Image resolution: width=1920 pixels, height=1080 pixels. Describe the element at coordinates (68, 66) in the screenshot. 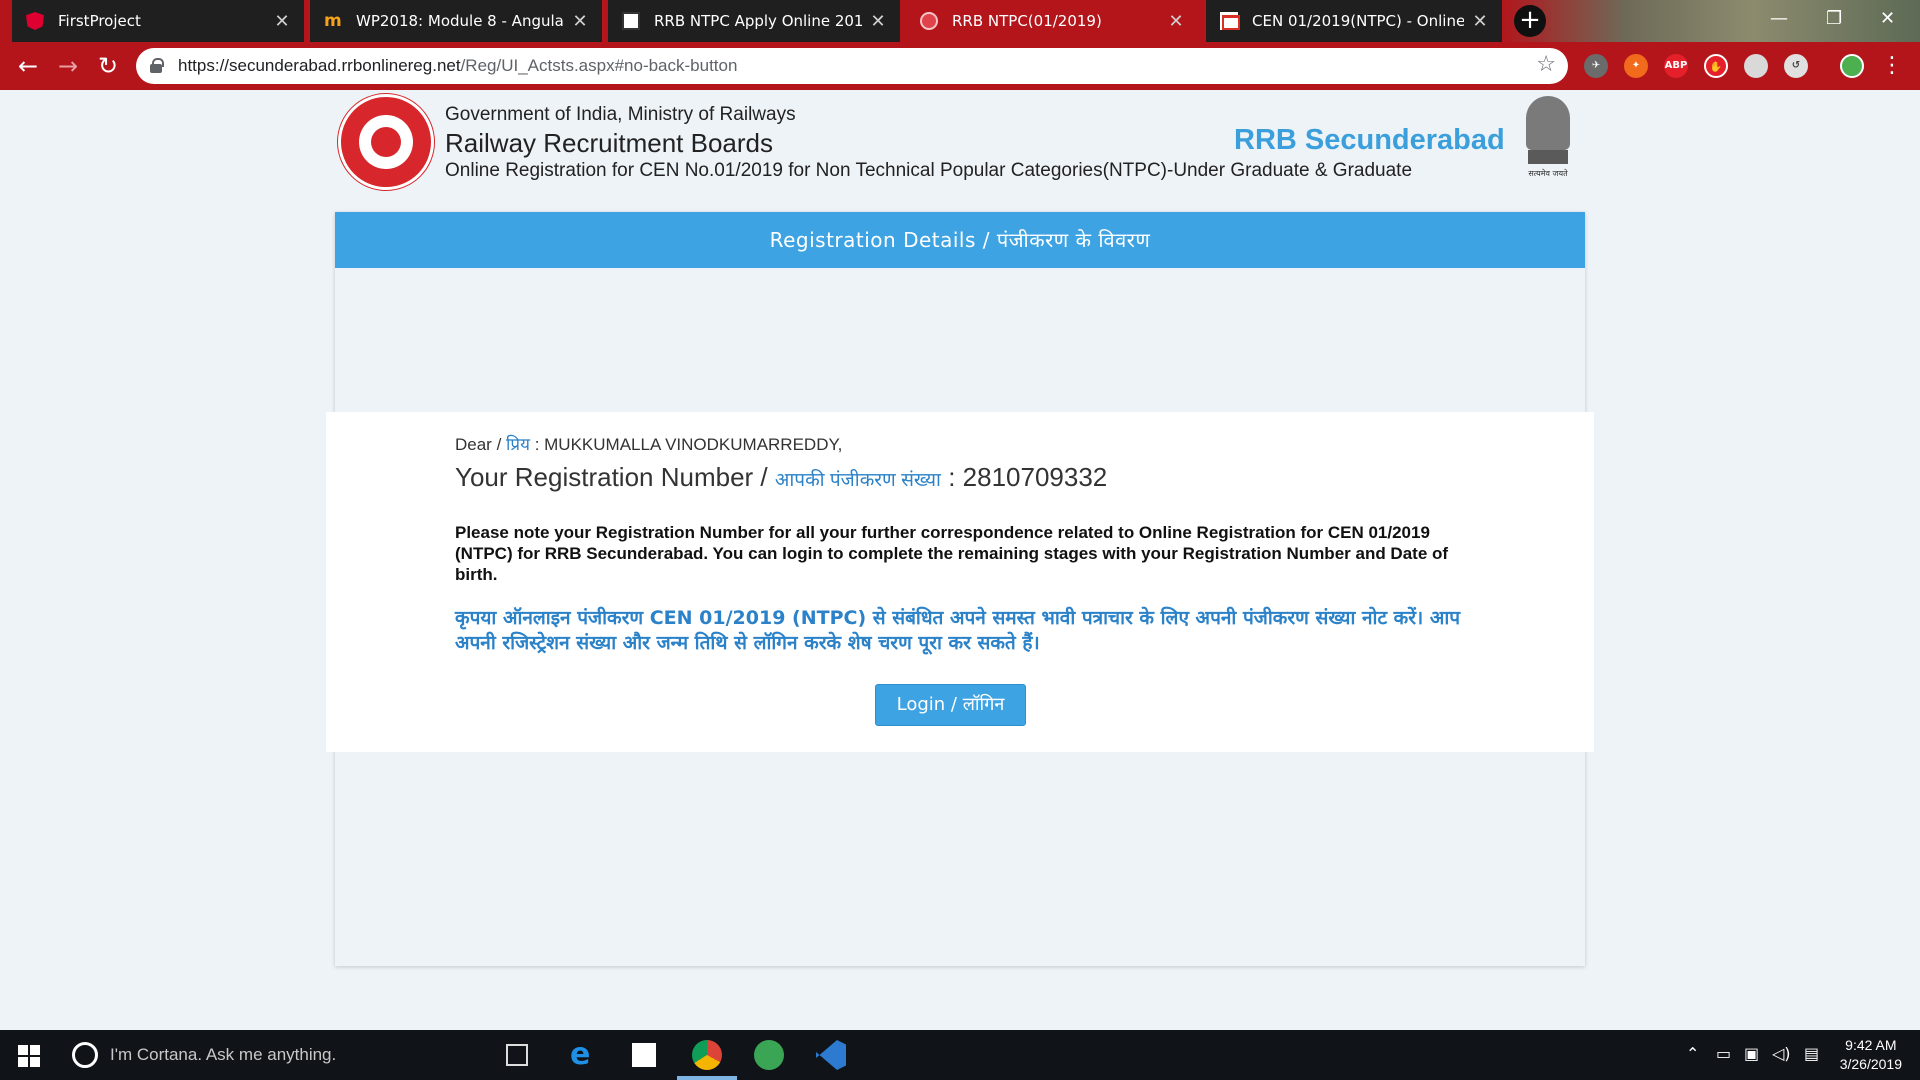

I see `forward-icon: →` at that location.